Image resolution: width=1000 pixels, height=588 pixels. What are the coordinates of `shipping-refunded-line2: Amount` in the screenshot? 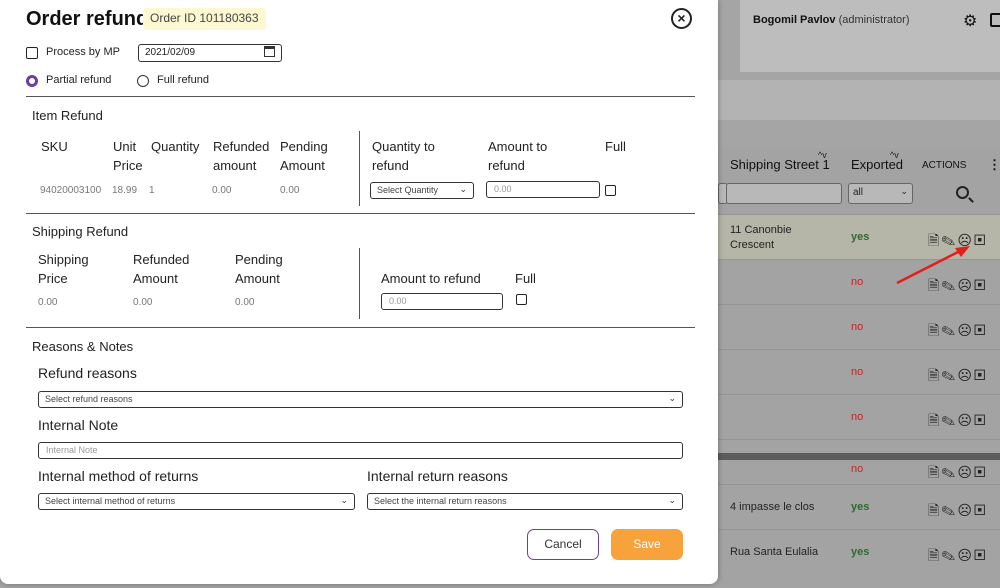 It's located at (155, 278).